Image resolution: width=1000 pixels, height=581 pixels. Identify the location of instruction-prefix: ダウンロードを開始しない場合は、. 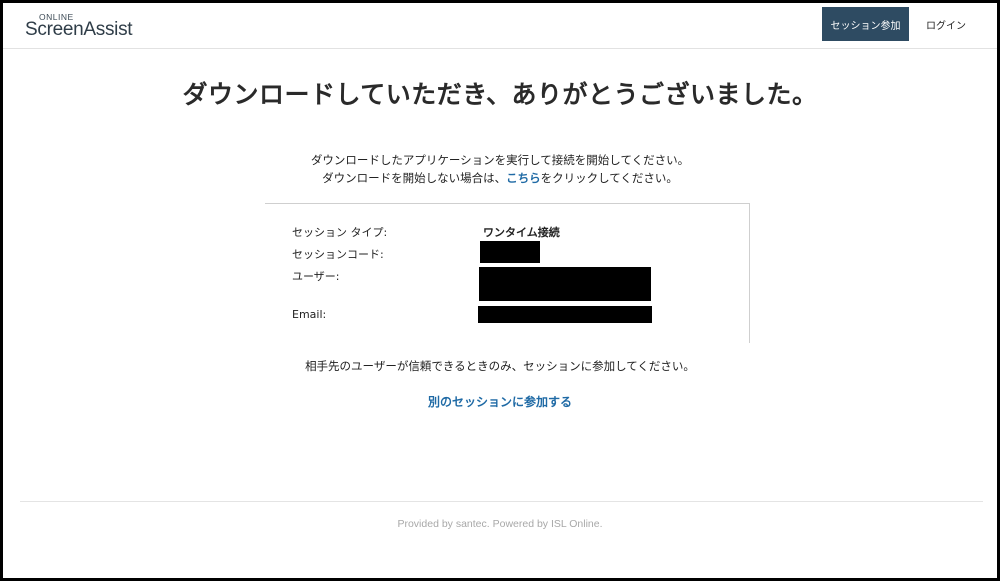
(414, 178).